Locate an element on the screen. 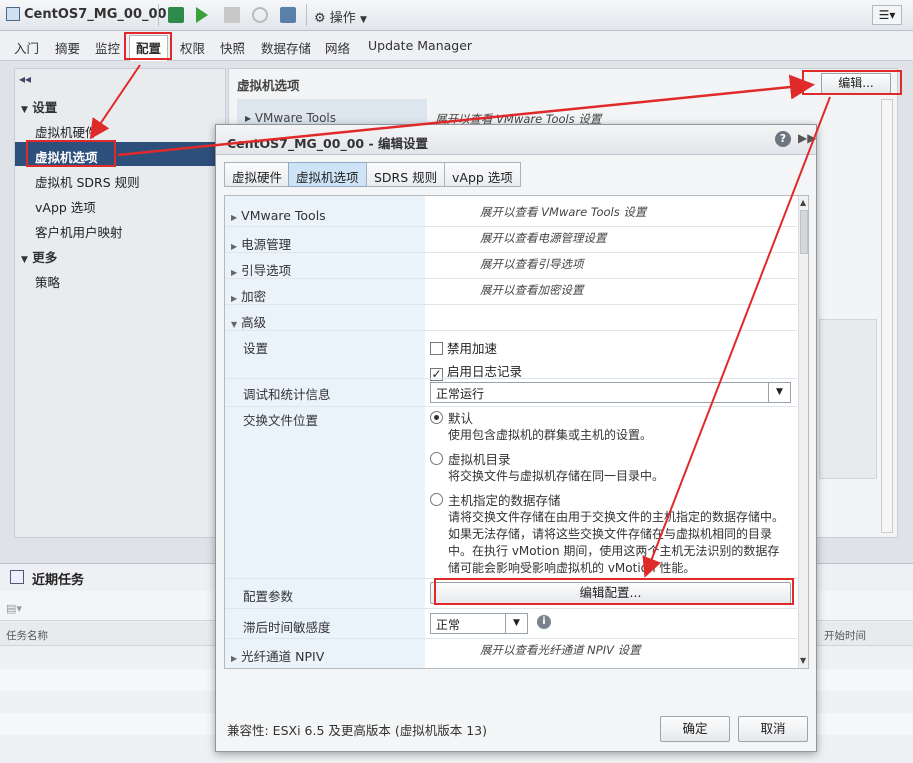 The height and width of the screenshot is (763, 913). radio-dot is located at coordinates (436, 417).